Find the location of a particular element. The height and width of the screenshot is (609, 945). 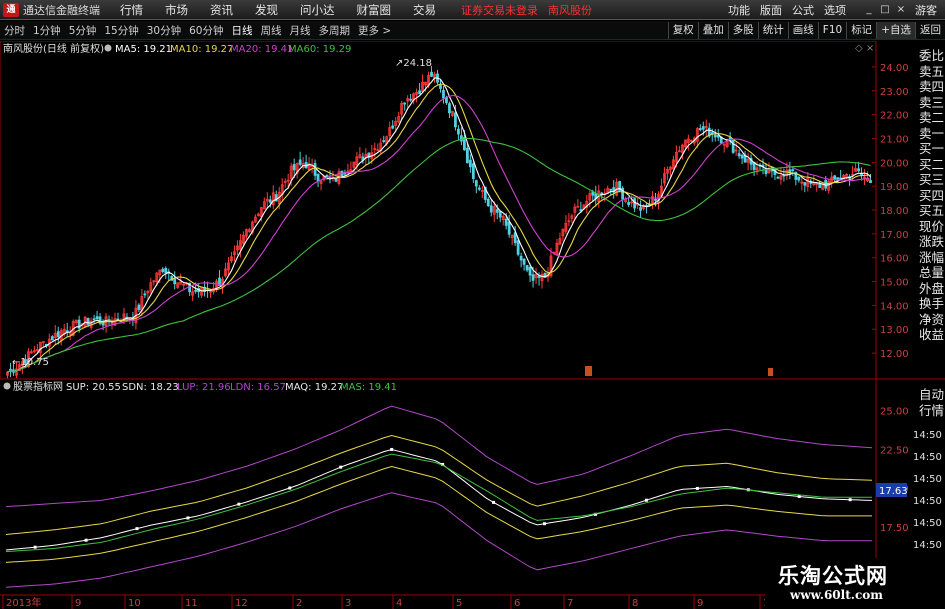

period-60min: 60分钟 is located at coordinates (206, 30).